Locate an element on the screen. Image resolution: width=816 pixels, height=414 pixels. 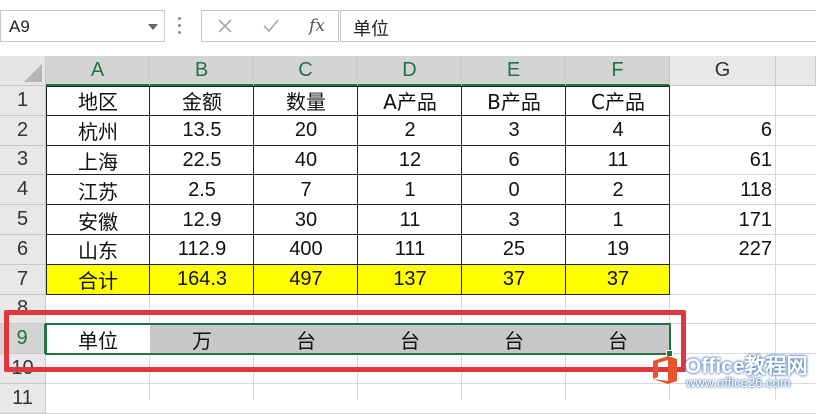
watermark: Office教程网 www.office26.com is located at coordinates (730, 374).